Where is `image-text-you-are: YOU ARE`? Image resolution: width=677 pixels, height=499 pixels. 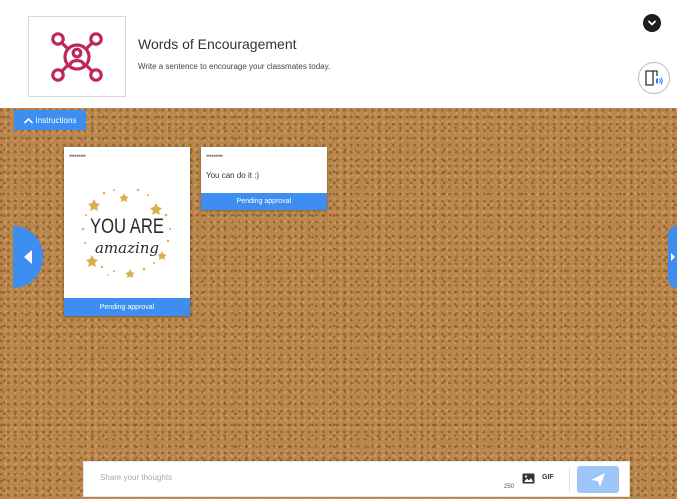
image-text-you-are: YOU ARE is located at coordinates (127, 226).